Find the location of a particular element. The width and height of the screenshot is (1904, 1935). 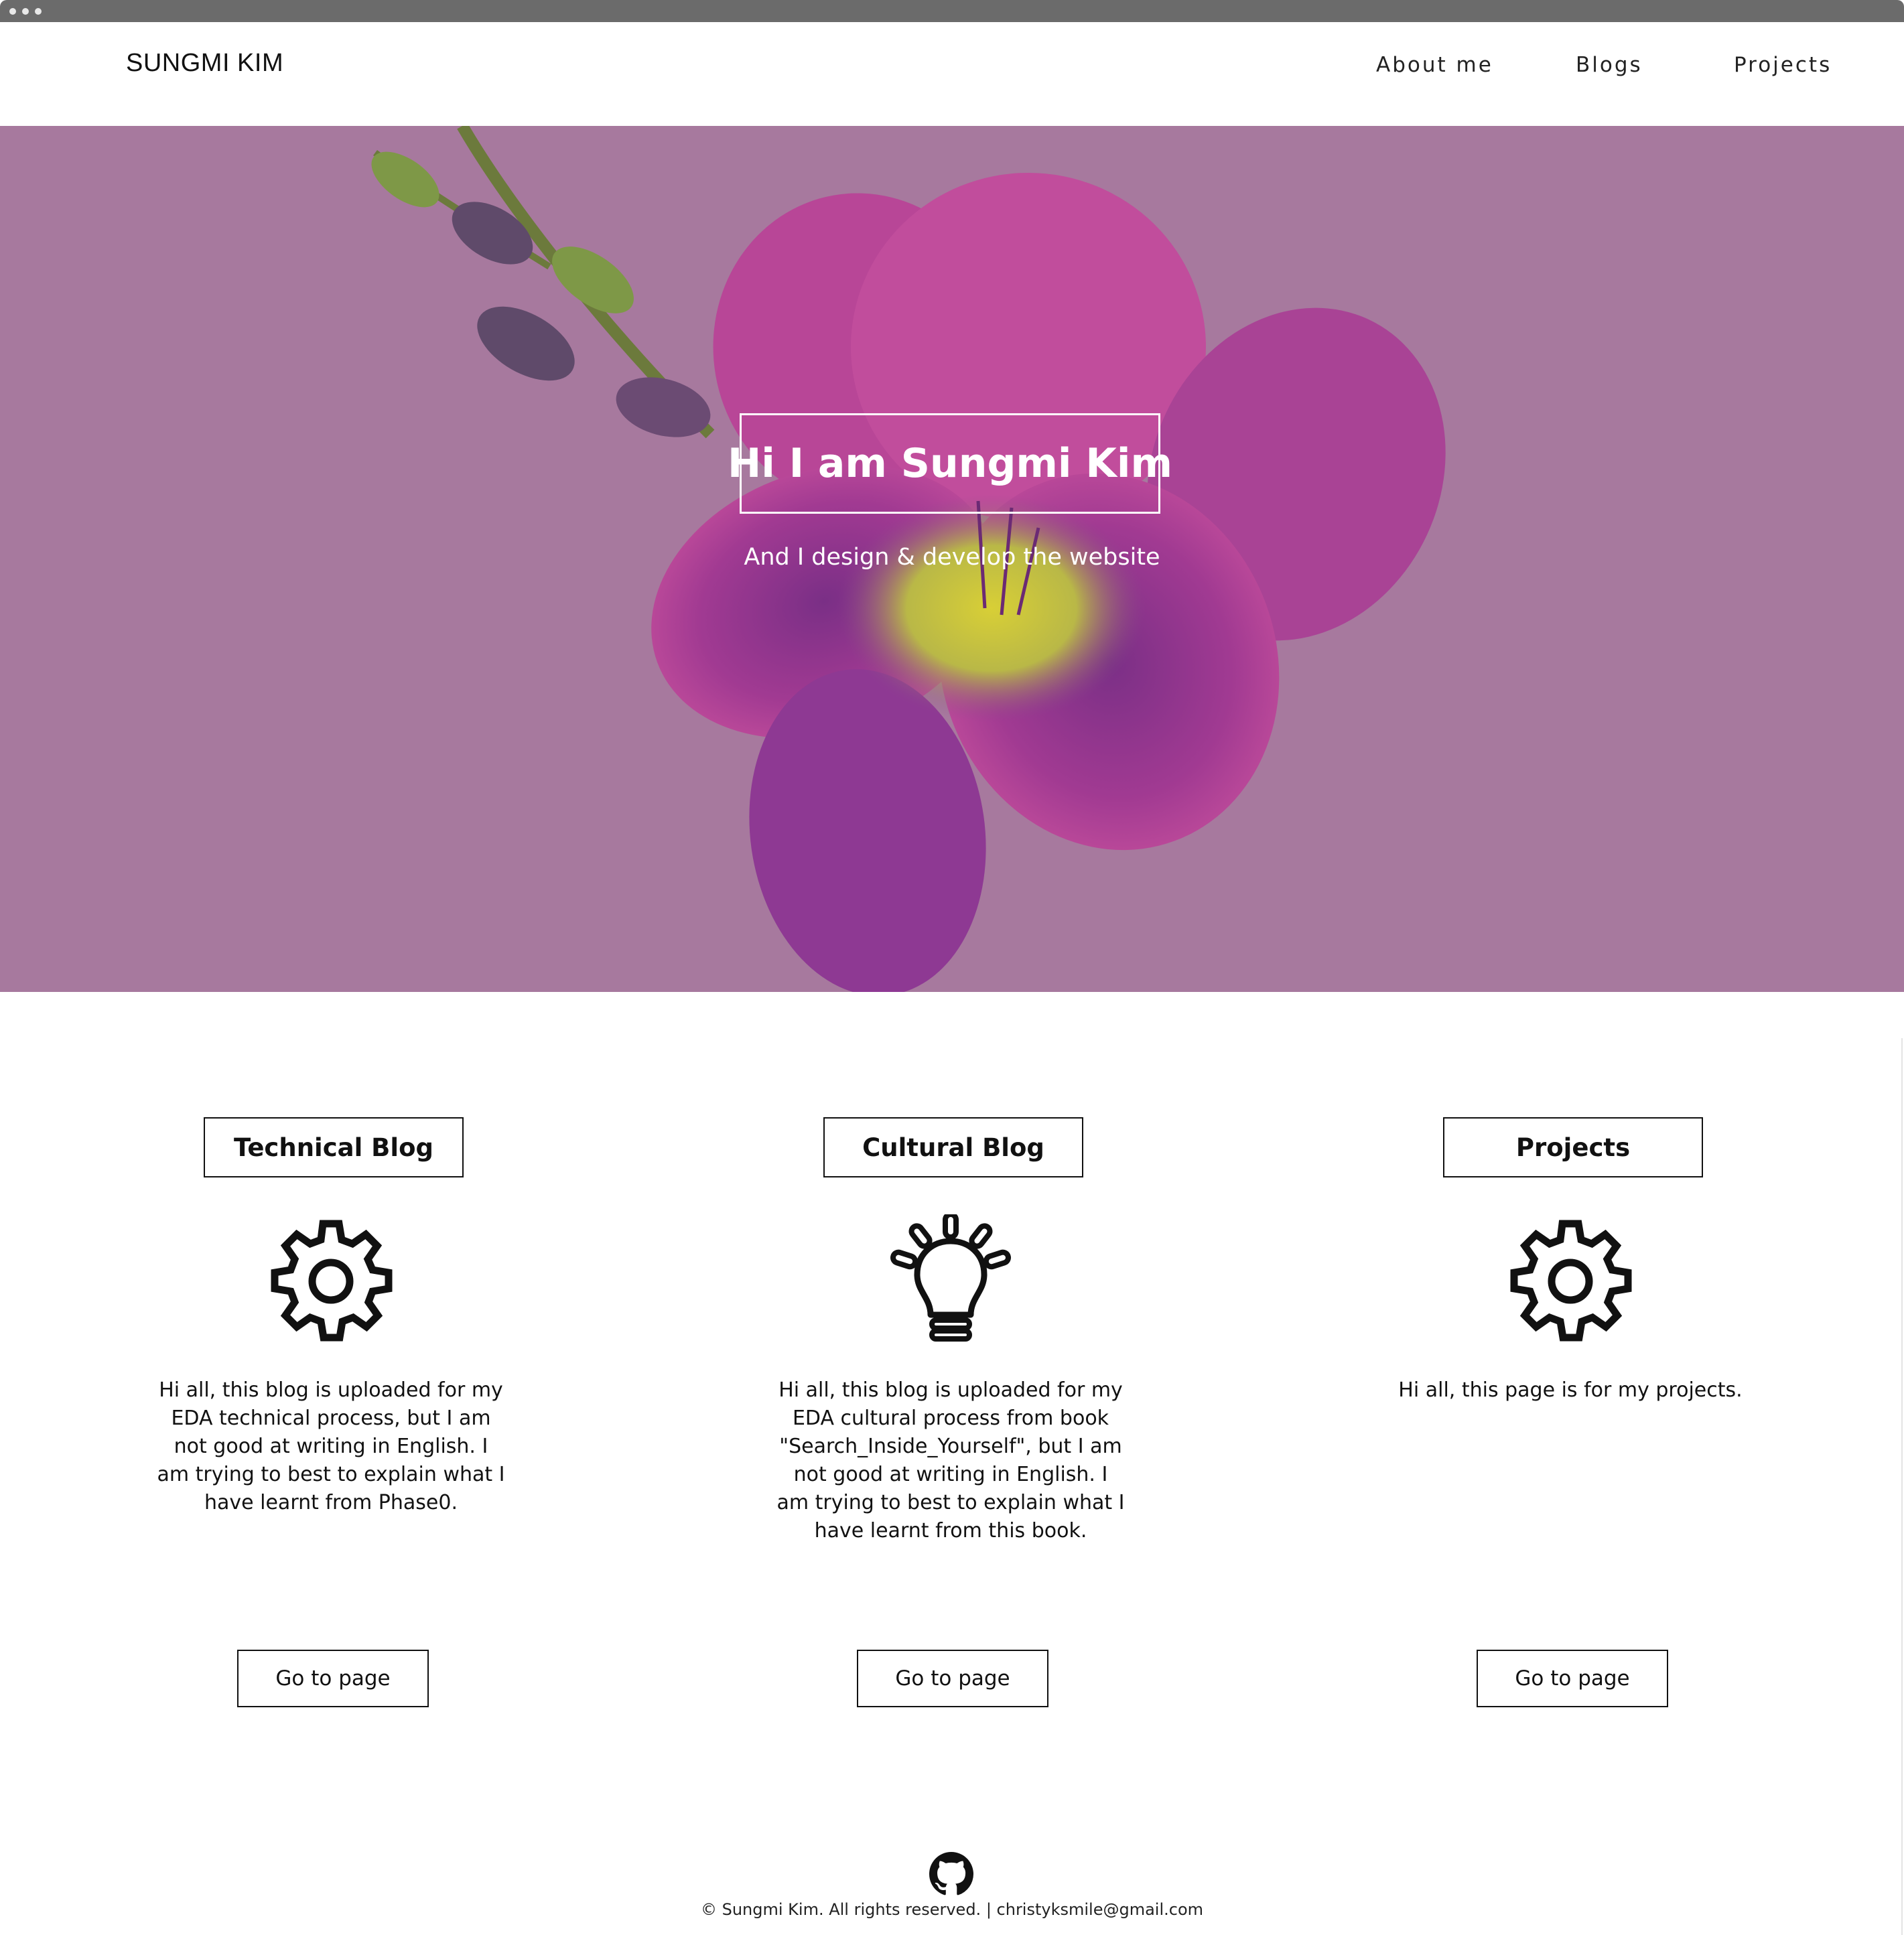

nav-link-projects: Projects is located at coordinates (1783, 65).